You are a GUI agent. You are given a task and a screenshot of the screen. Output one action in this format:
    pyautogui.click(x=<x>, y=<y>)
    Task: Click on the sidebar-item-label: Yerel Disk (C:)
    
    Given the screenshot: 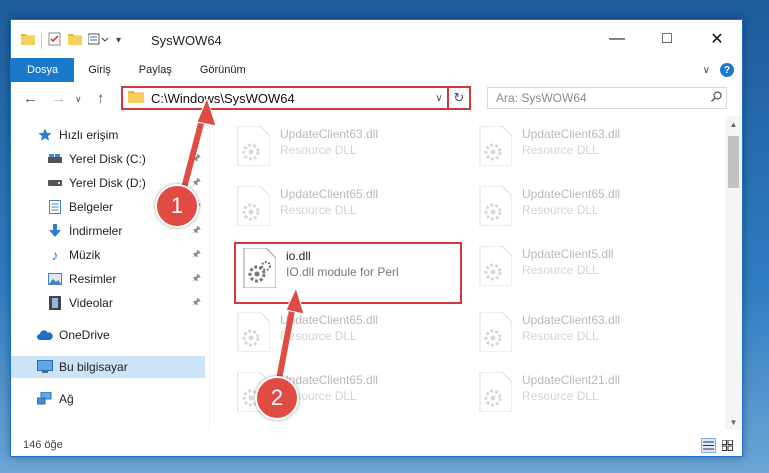 What is the action you would take?
    pyautogui.click(x=107, y=159)
    